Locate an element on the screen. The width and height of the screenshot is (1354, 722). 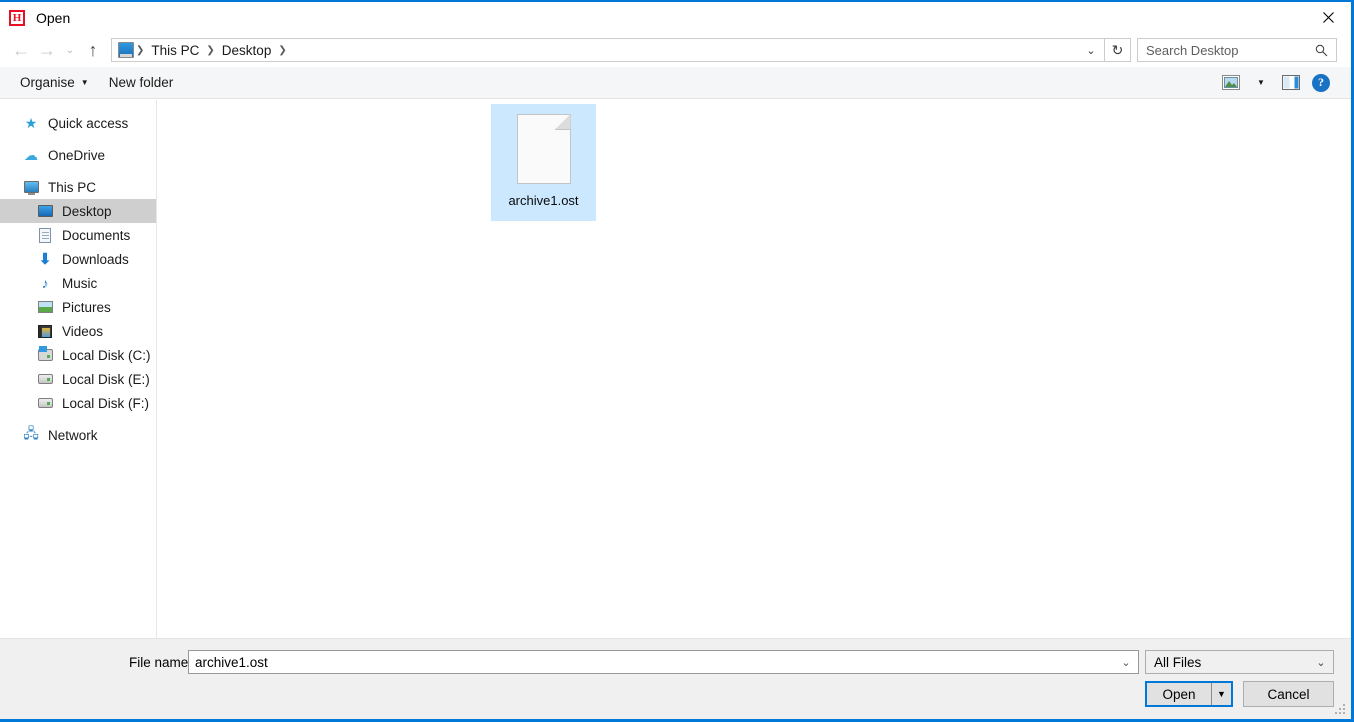
help-icon: ? is located at coordinates (1321, 82).